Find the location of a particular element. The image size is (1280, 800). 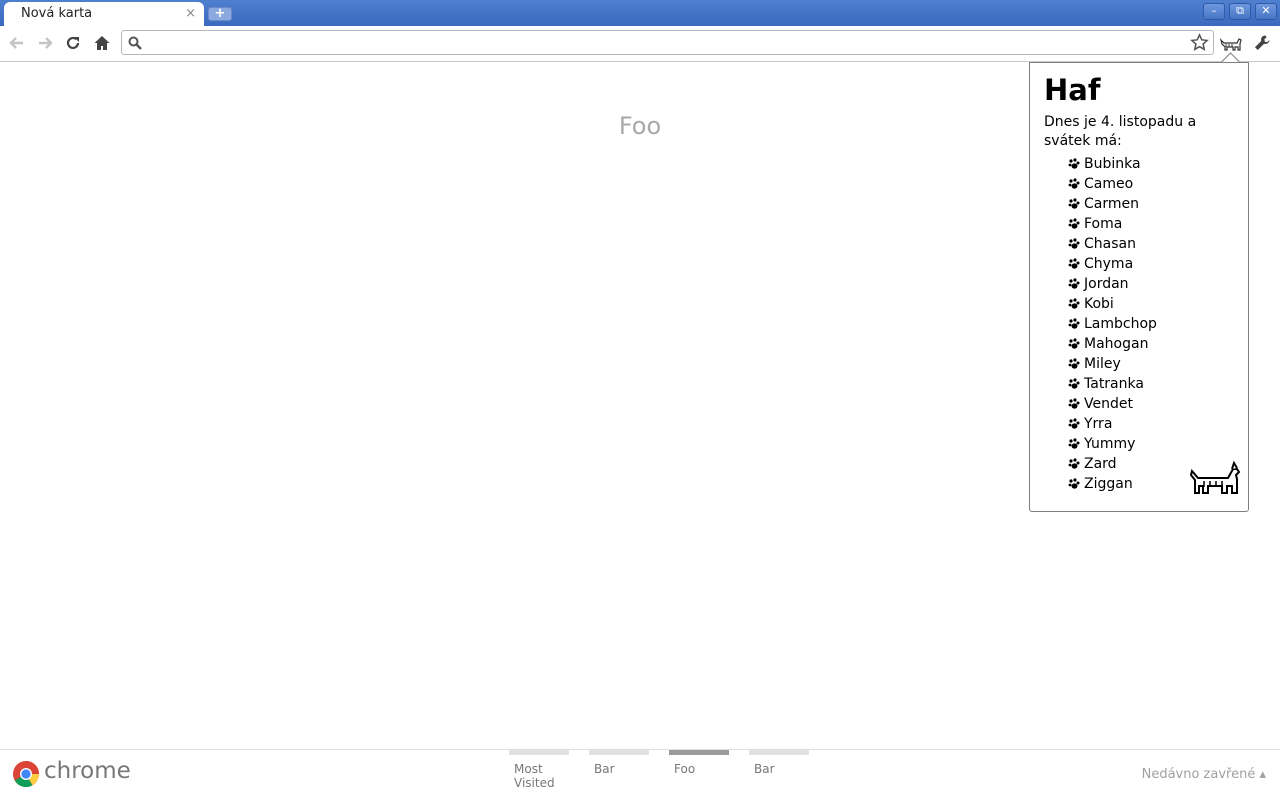

tab-close-button: × is located at coordinates (190, 14).